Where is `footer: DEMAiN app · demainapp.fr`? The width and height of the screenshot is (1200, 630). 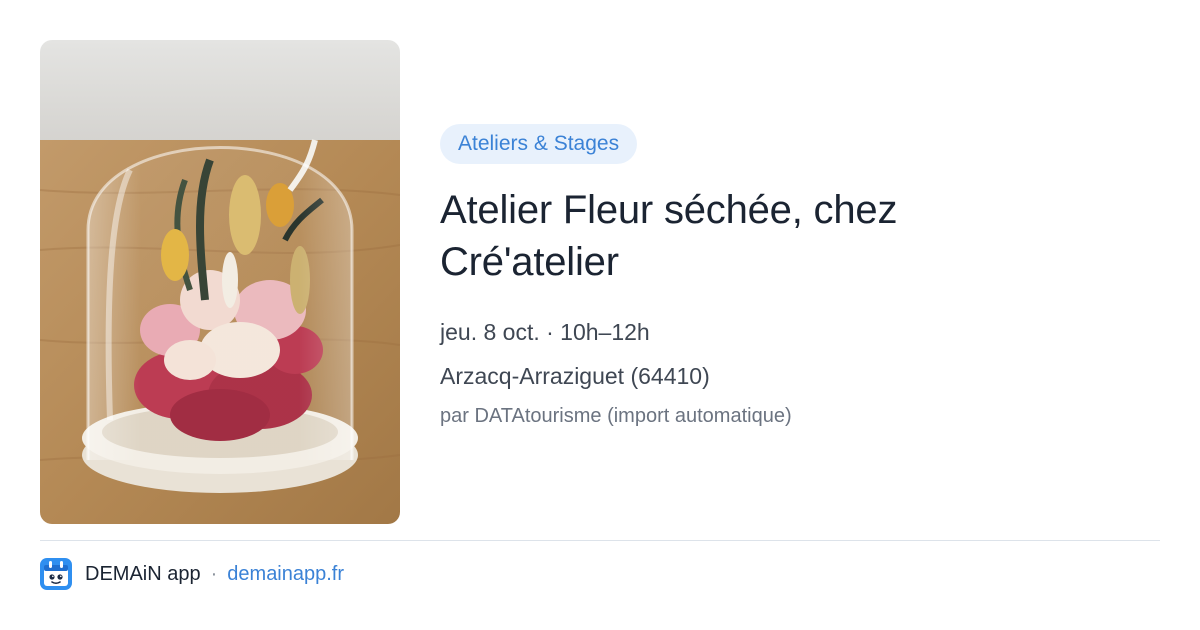
footer: DEMAiN app · demainapp.fr is located at coordinates (192, 574).